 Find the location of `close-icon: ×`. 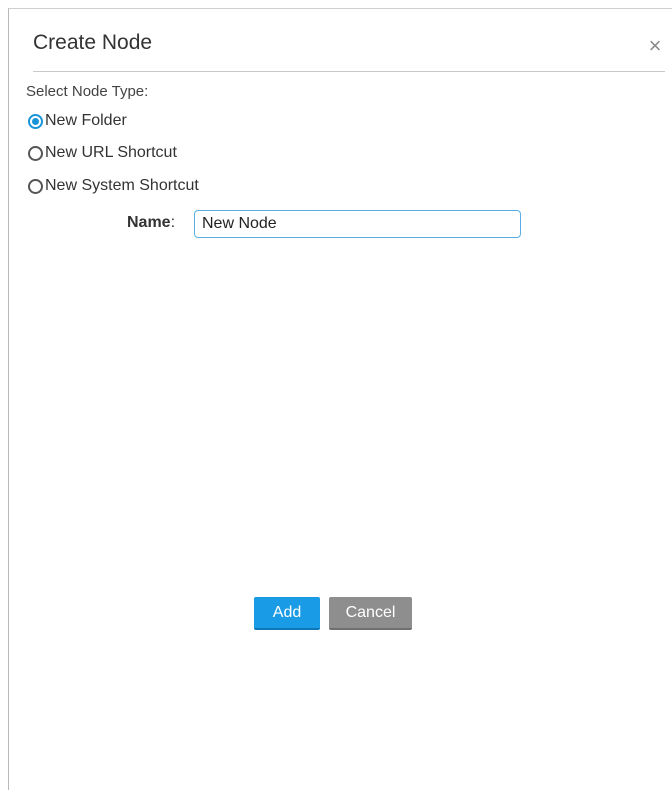

close-icon: × is located at coordinates (655, 46).